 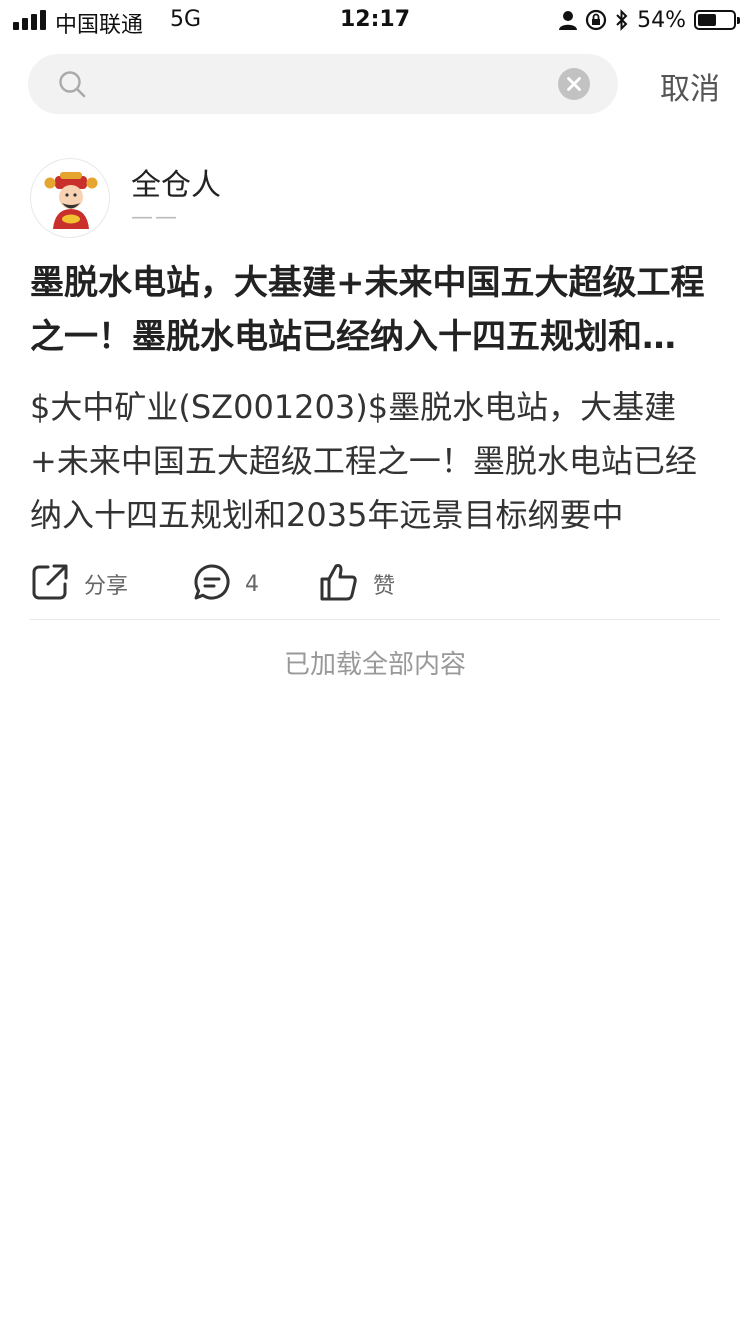 What do you see at coordinates (717, 20) in the screenshot?
I see `battery-icon` at bounding box center [717, 20].